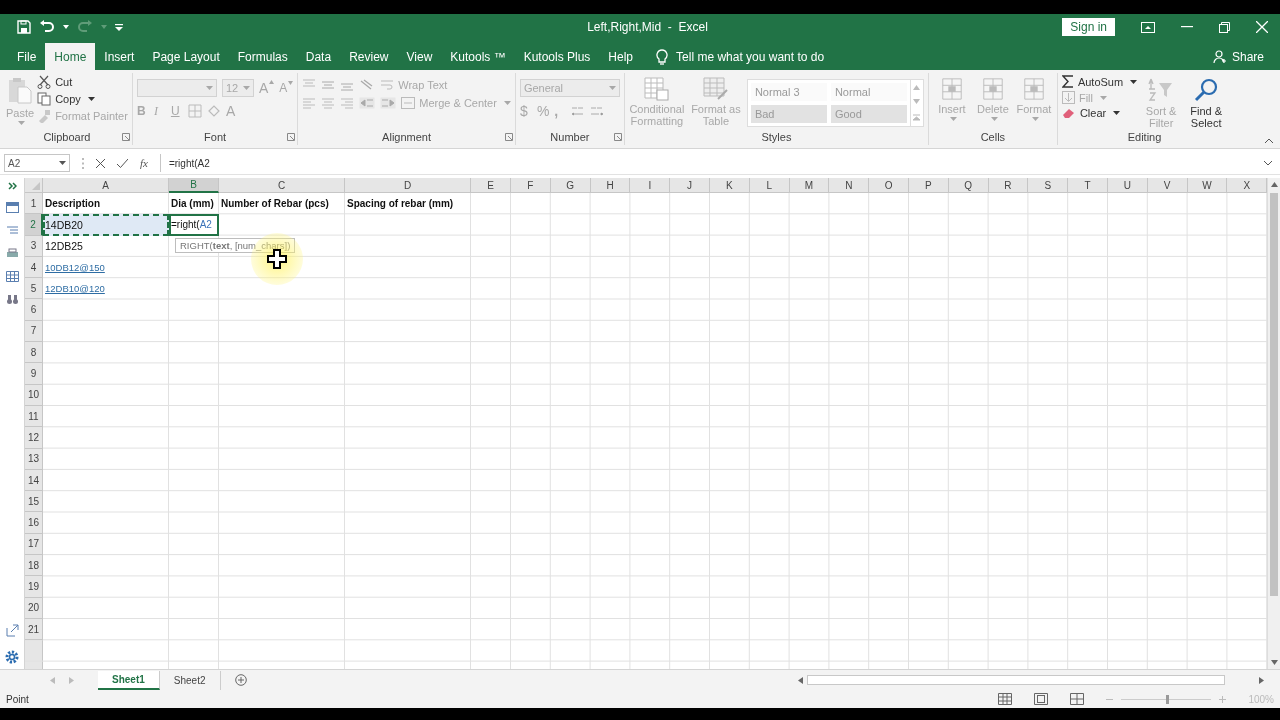 This screenshot has height=720, width=1280. I want to click on person-icon, so click(1219, 56).